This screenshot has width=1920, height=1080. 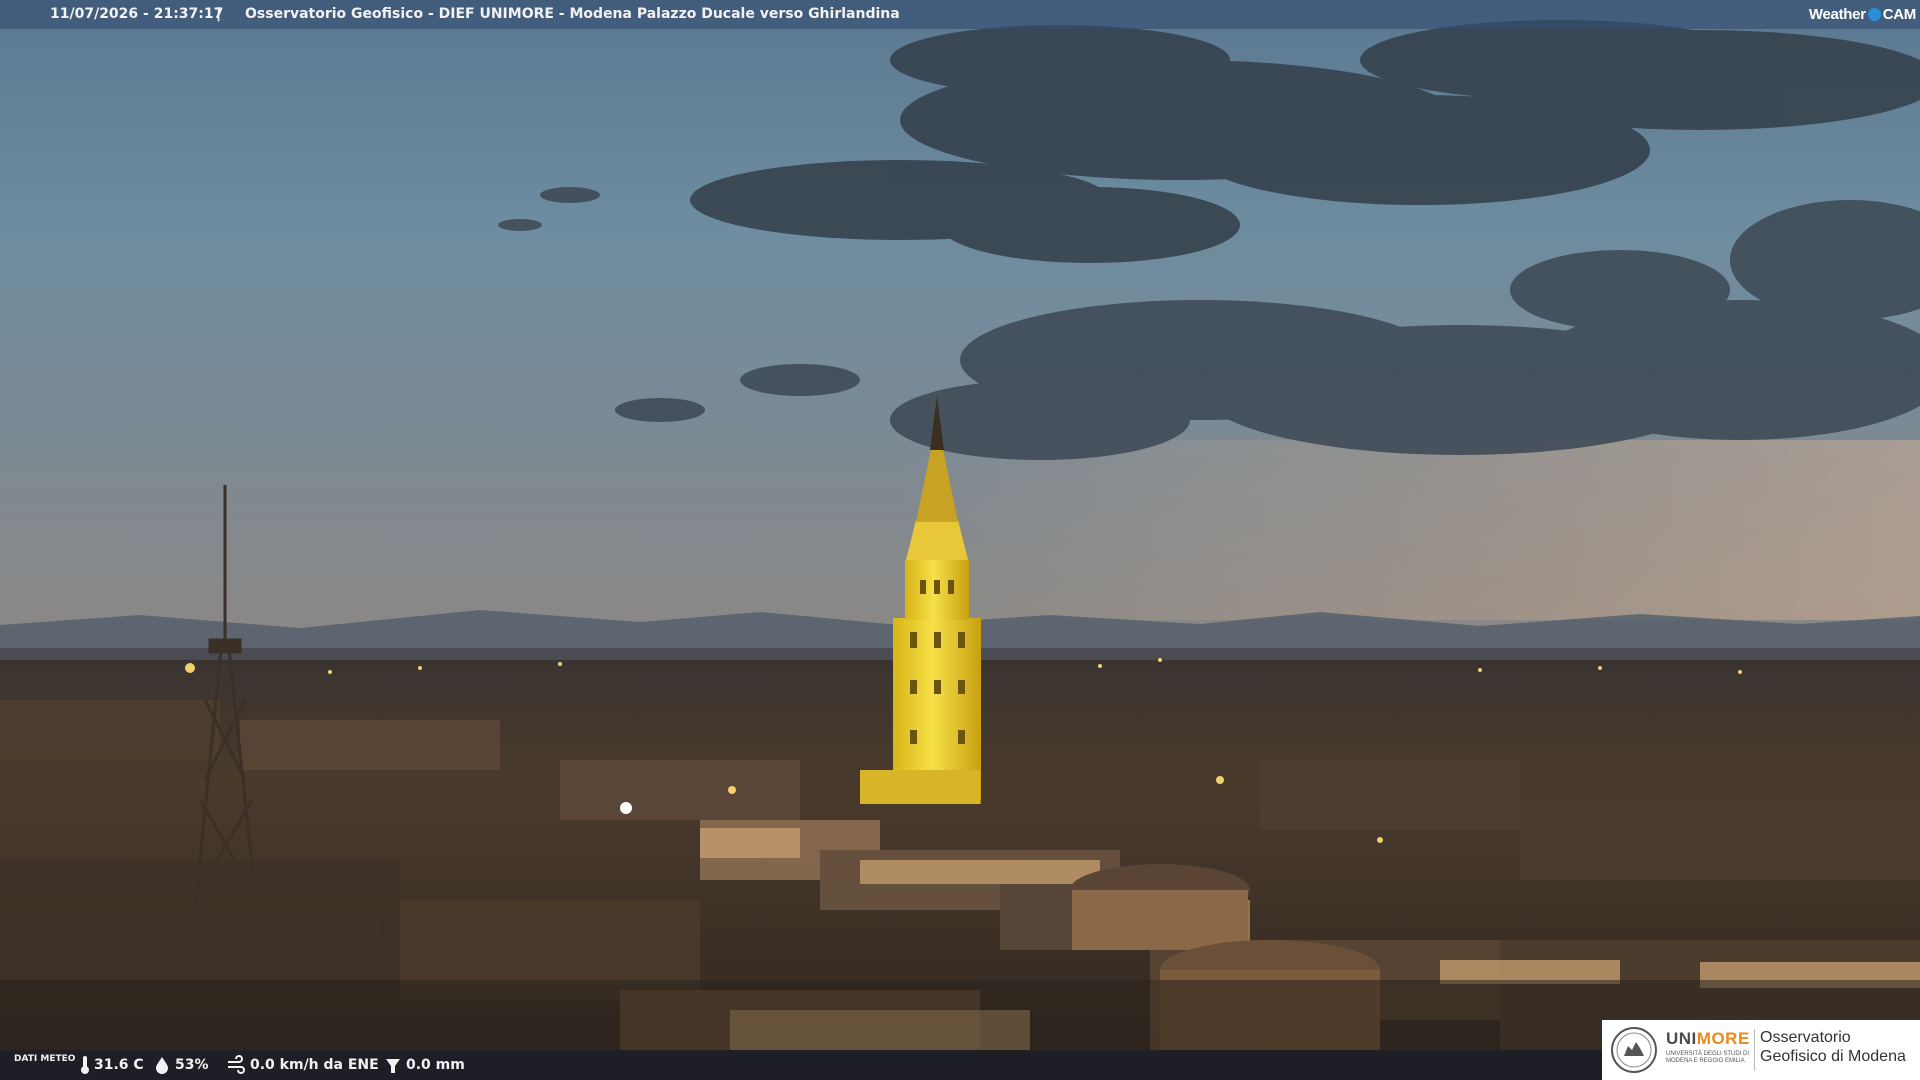 I want to click on wordmark-uni: UNI, so click(x=1681, y=1038).